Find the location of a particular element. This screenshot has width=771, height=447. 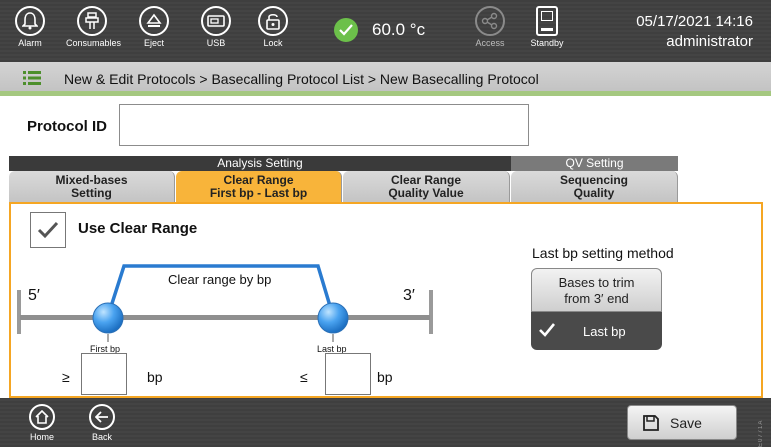

back-label: Back is located at coordinates (101, 437).